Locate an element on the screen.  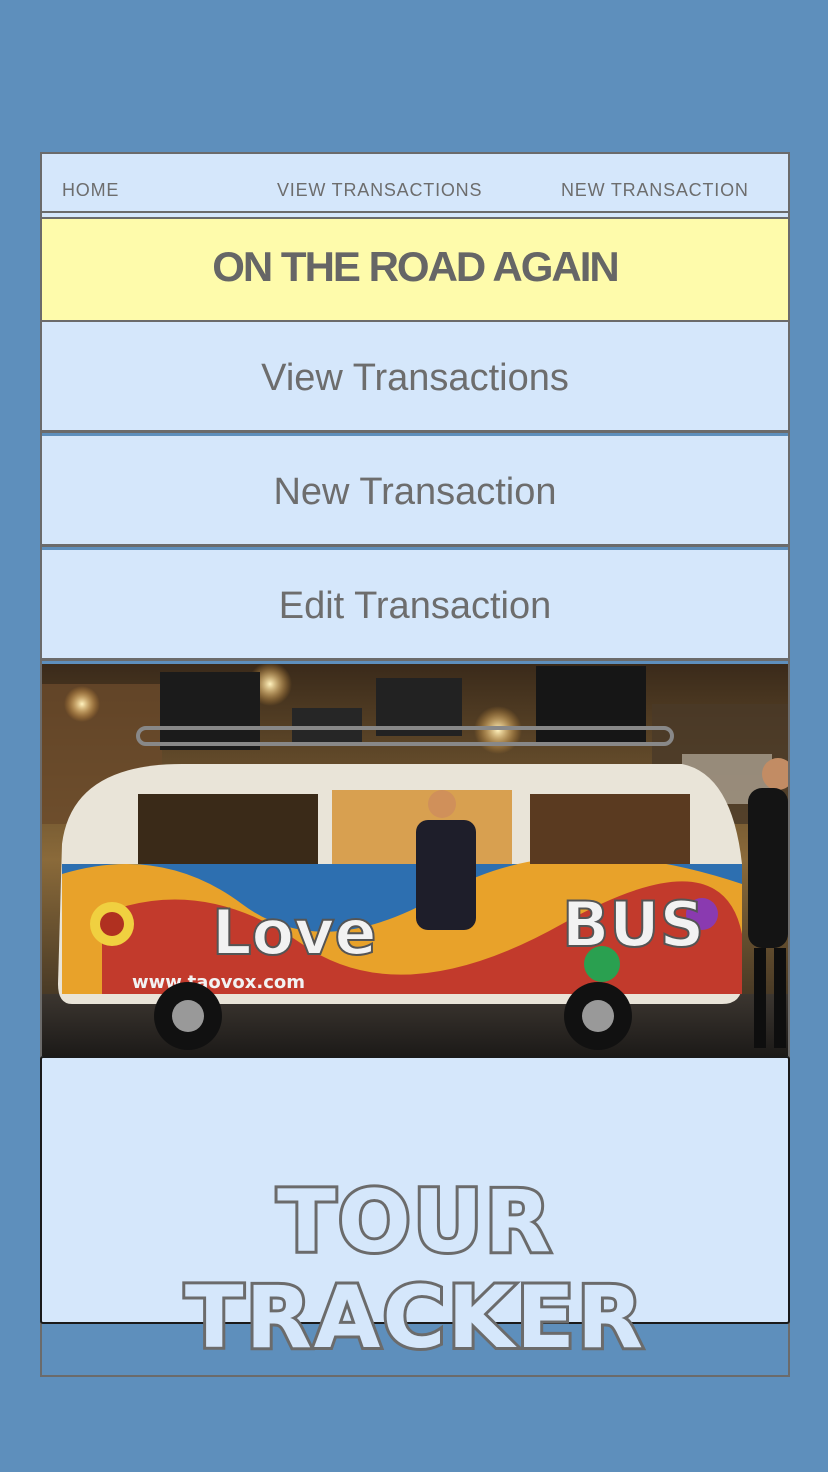
edit-transaction-label: Edit Transaction is located at coordinates (415, 606).